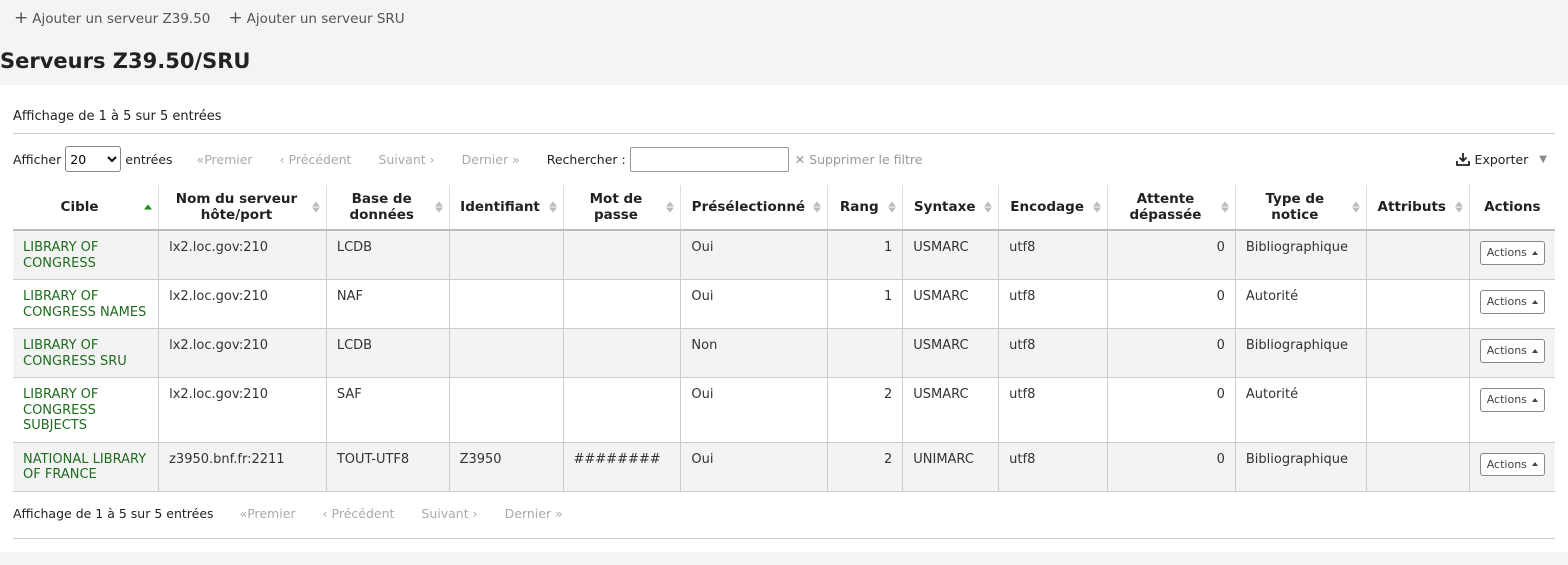 Image resolution: width=1568 pixels, height=565 pixels. I want to click on column-header-label: passe, so click(615, 215).